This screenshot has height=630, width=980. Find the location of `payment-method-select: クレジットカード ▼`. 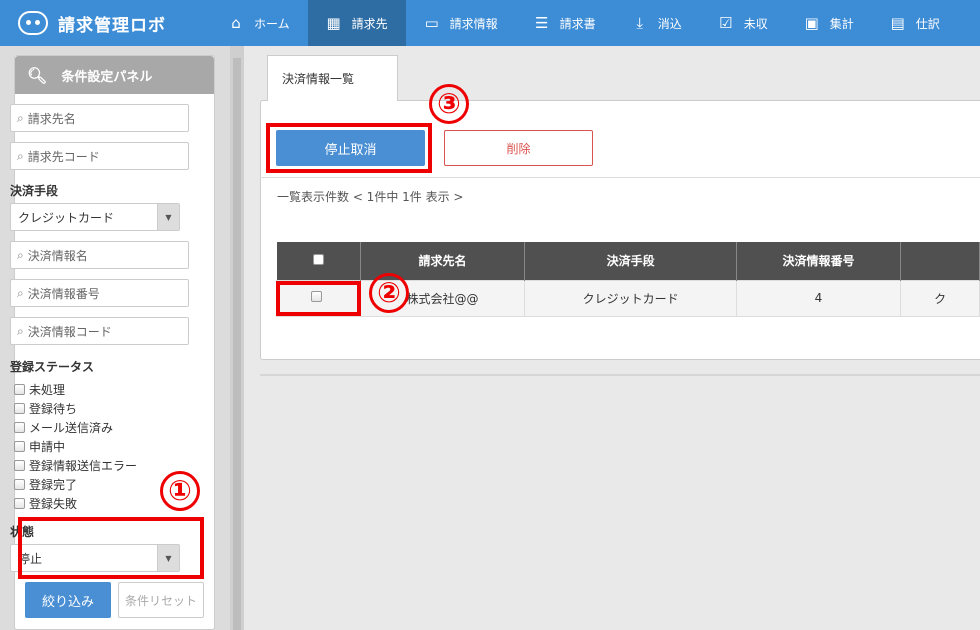

payment-method-select: クレジットカード ▼ is located at coordinates (95, 217).